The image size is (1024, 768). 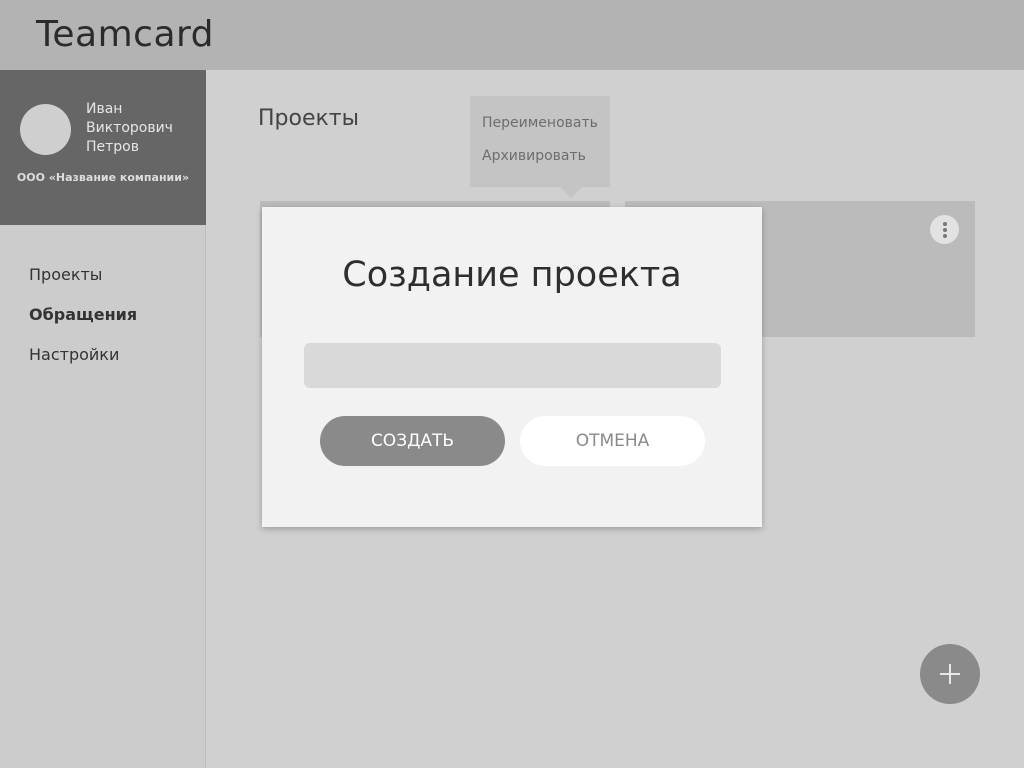 I want to click on create-button: СОЗДАТЬ, so click(x=412, y=441).